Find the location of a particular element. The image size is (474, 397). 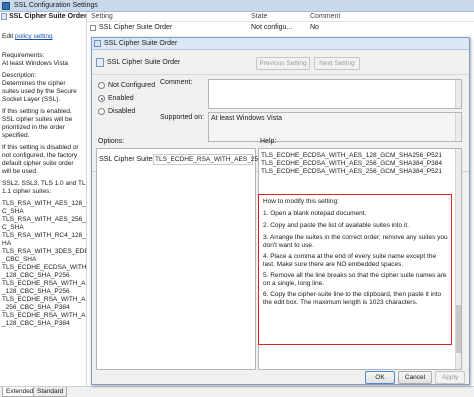

description-line: 1.1 cipher suites: is located at coordinates (27, 191).